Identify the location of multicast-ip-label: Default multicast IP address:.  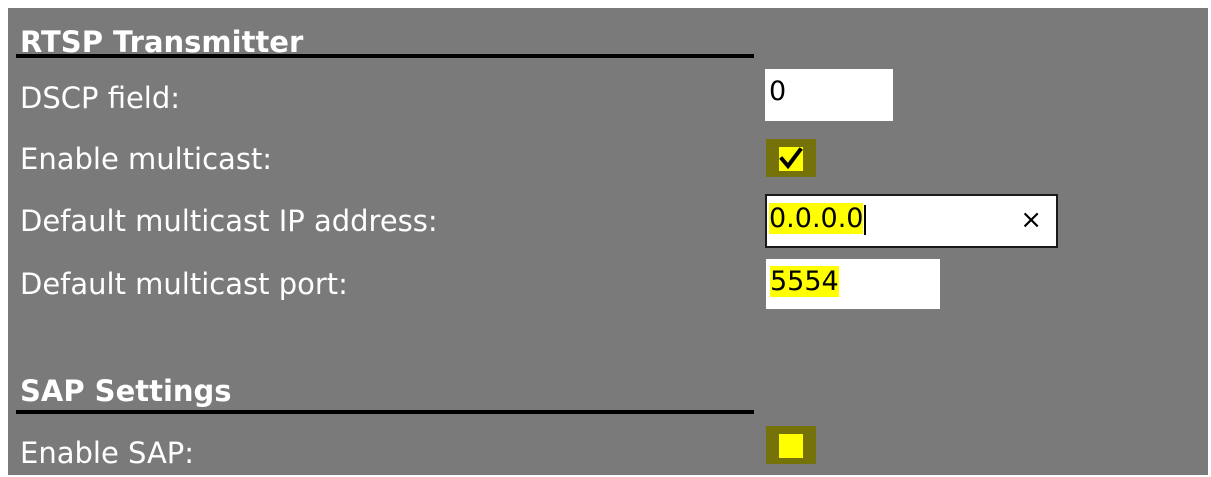
(229, 221).